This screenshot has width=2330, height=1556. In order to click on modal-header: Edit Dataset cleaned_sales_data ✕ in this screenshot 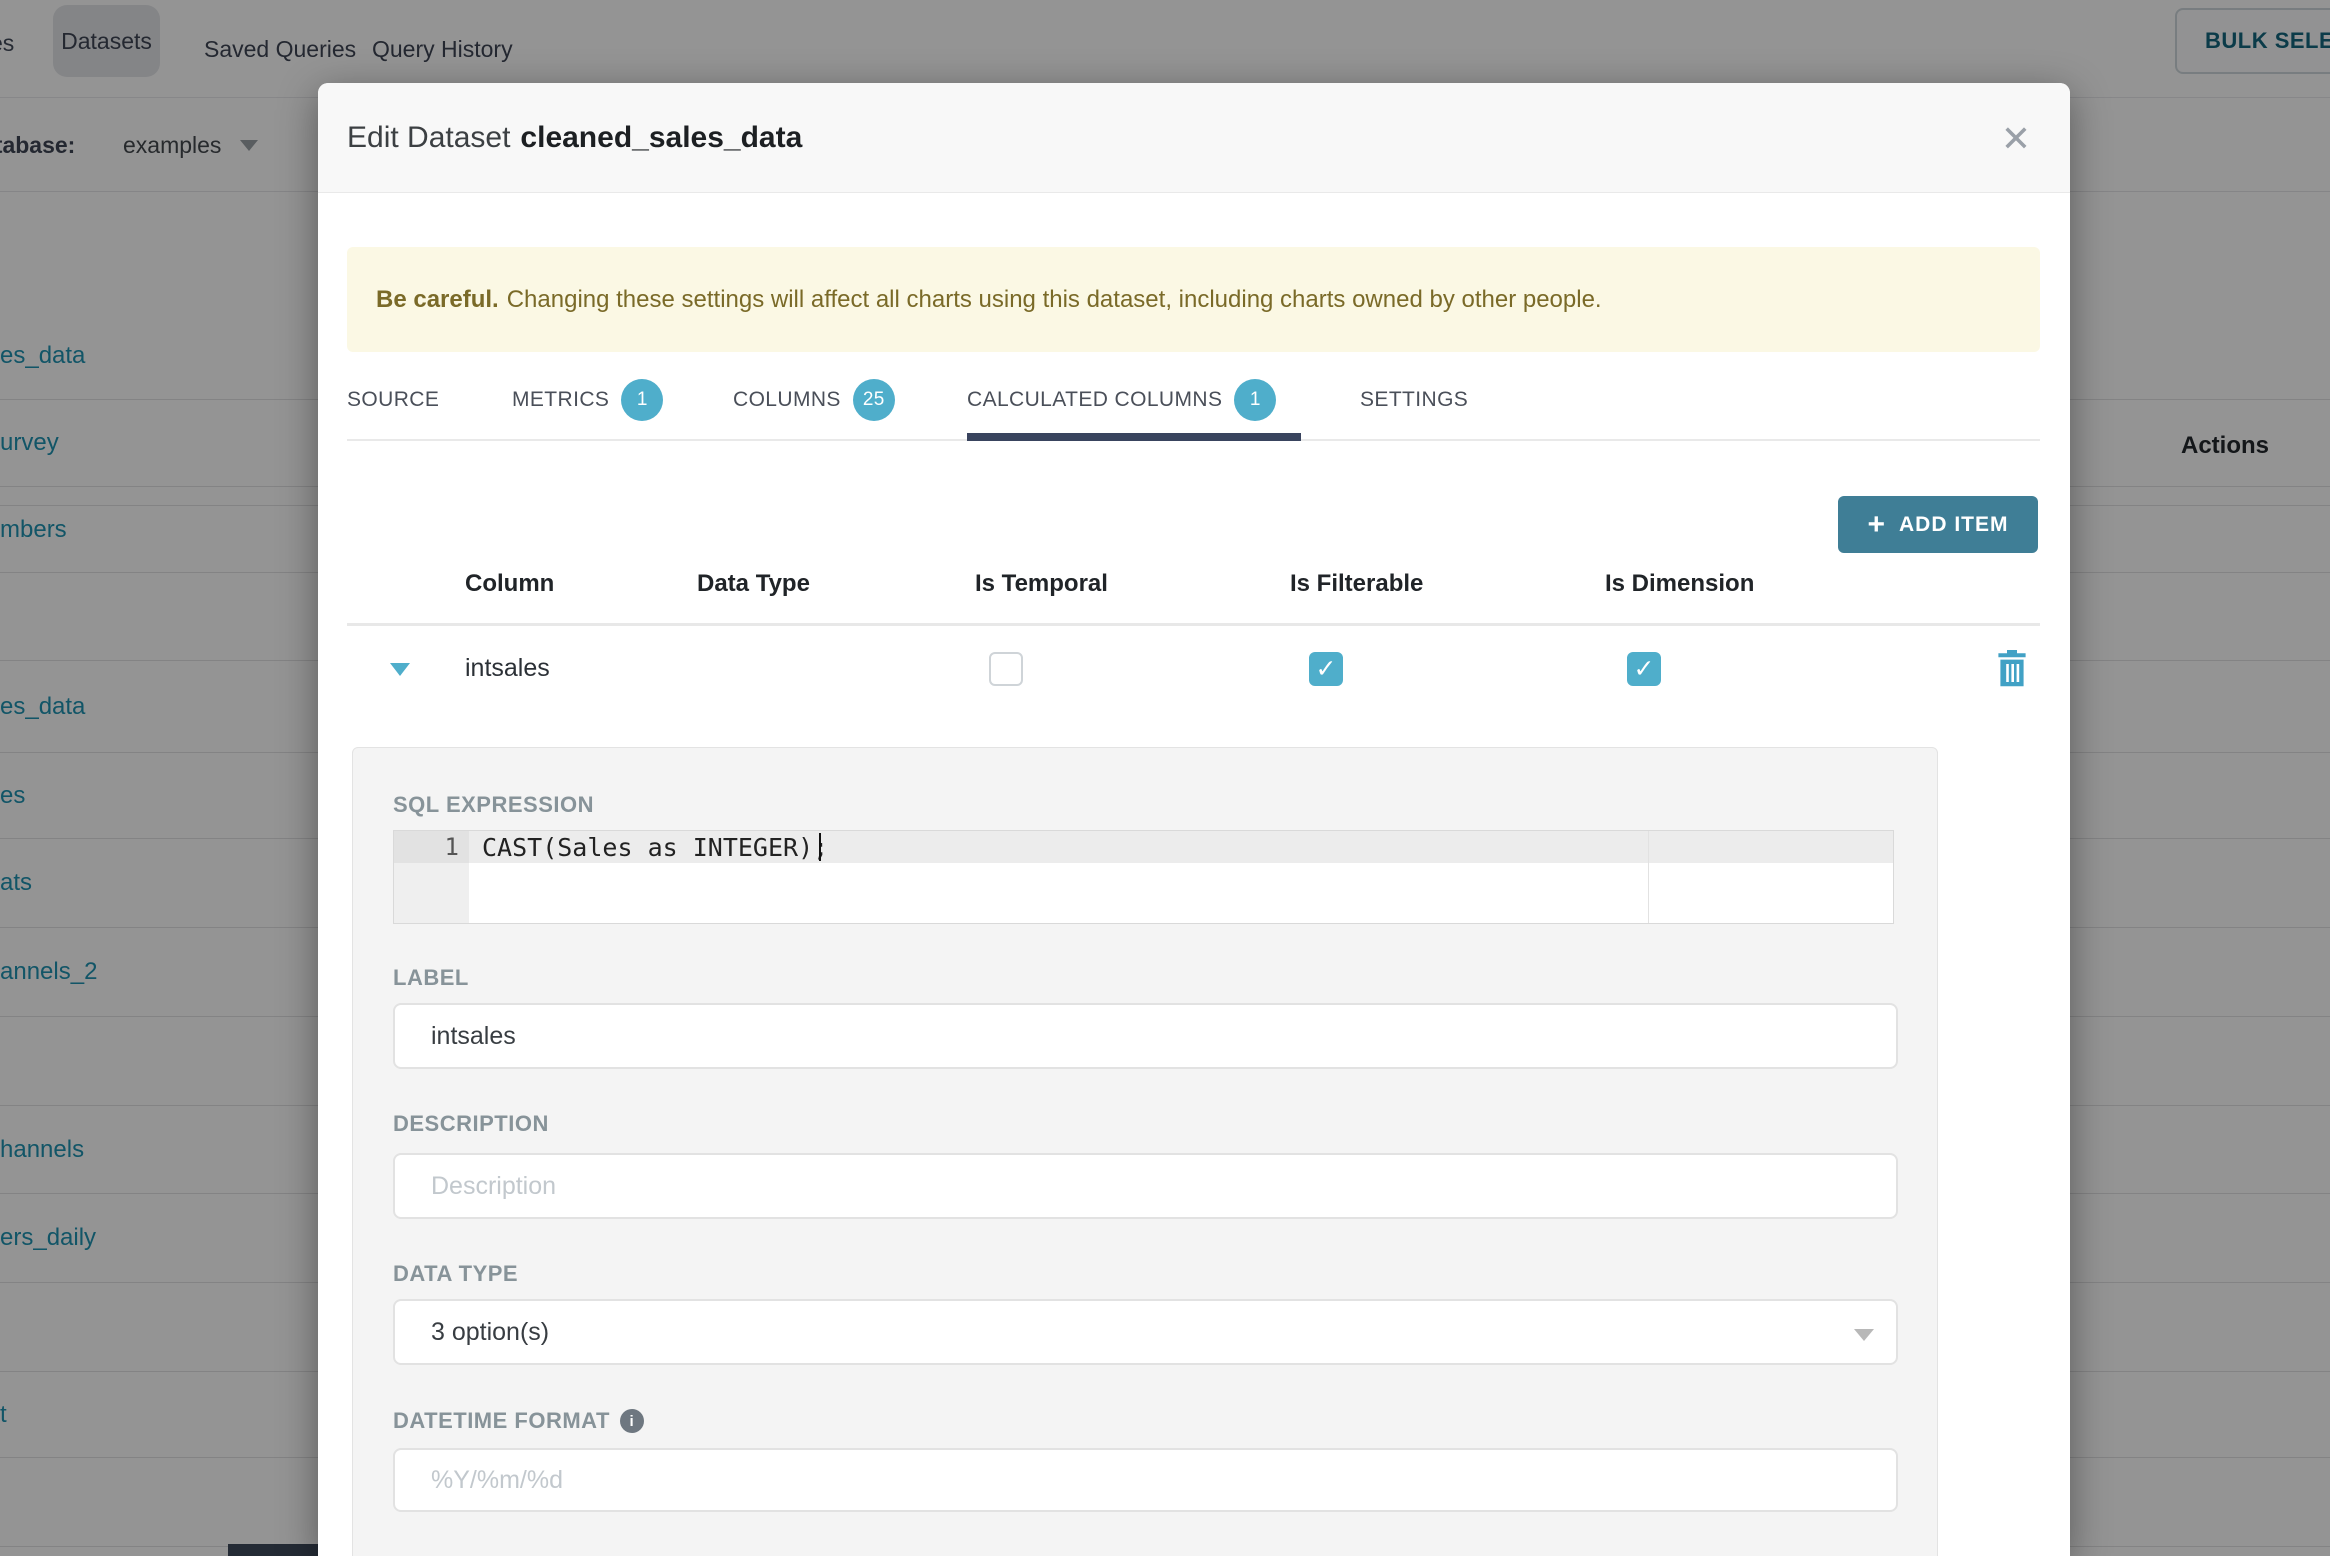, I will do `click(1194, 138)`.